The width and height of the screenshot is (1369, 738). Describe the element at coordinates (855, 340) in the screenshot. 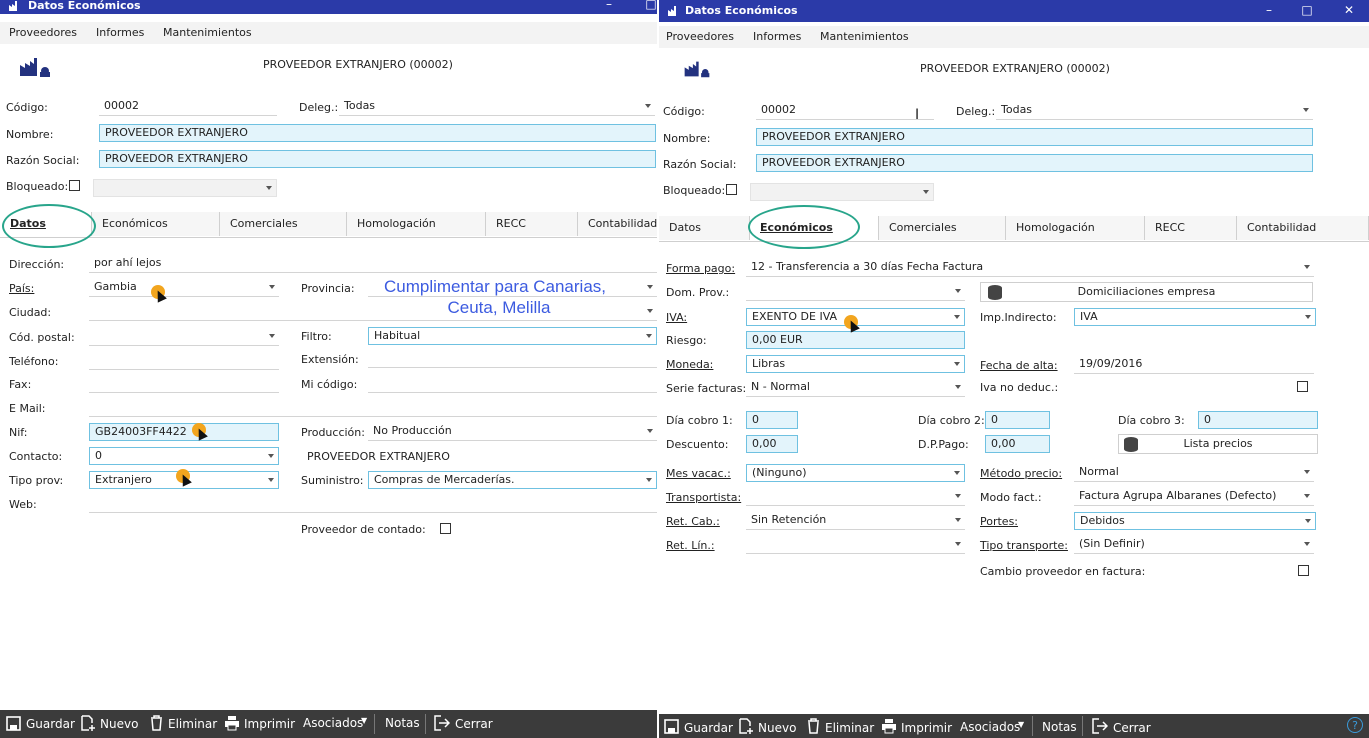

I see `riesgo-input: 0,00 EUR` at that location.